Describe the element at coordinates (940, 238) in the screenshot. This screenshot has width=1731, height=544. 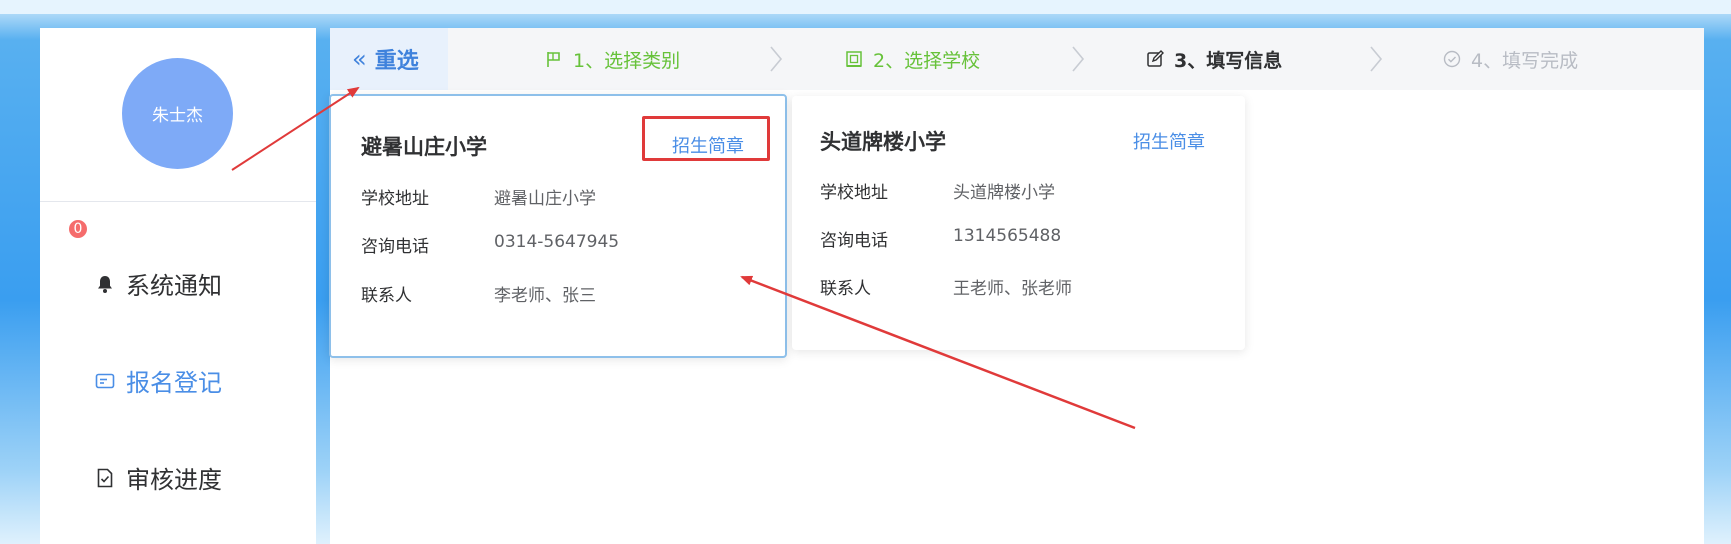
I see `school-phone-row: 咨询电话 1314565488` at that location.